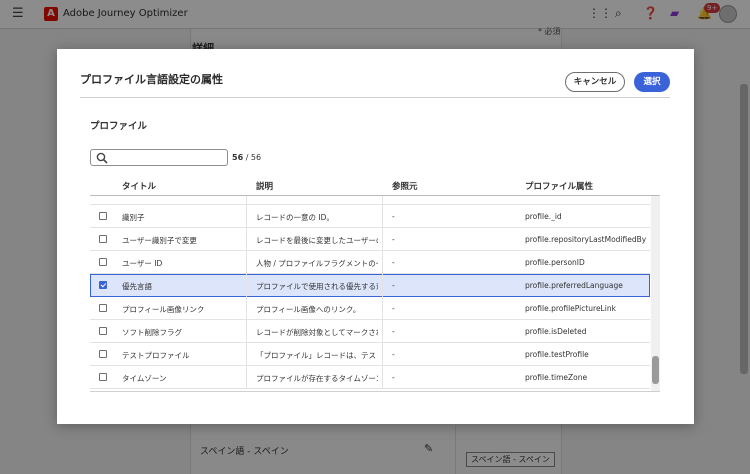 The height and width of the screenshot is (474, 750). What do you see at coordinates (137, 286) in the screenshot?
I see `row-title: 優先言語` at bounding box center [137, 286].